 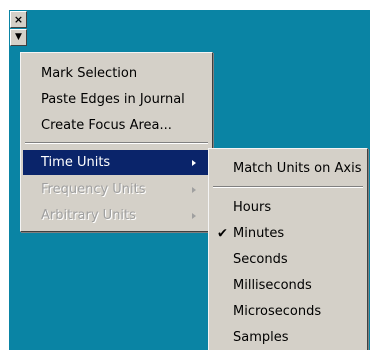 I want to click on menu-item-label: Arbitrary Units, so click(x=88, y=215).